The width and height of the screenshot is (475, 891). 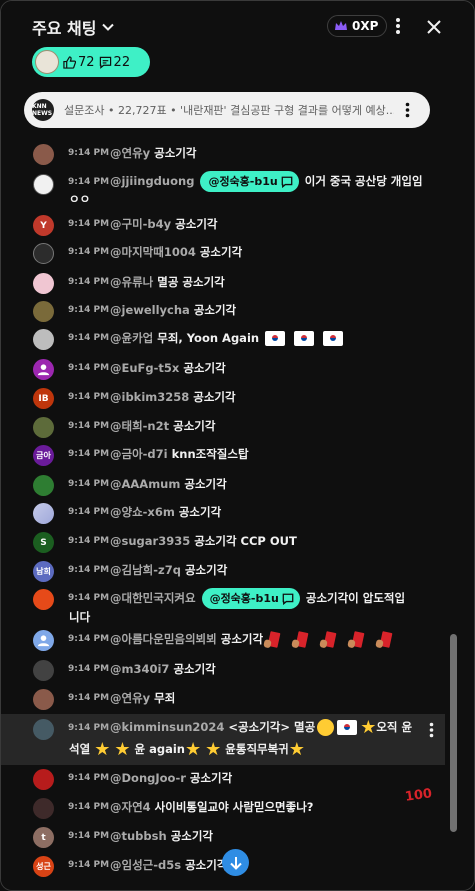 What do you see at coordinates (357, 26) in the screenshot?
I see `xp-badge: 0XP` at bounding box center [357, 26].